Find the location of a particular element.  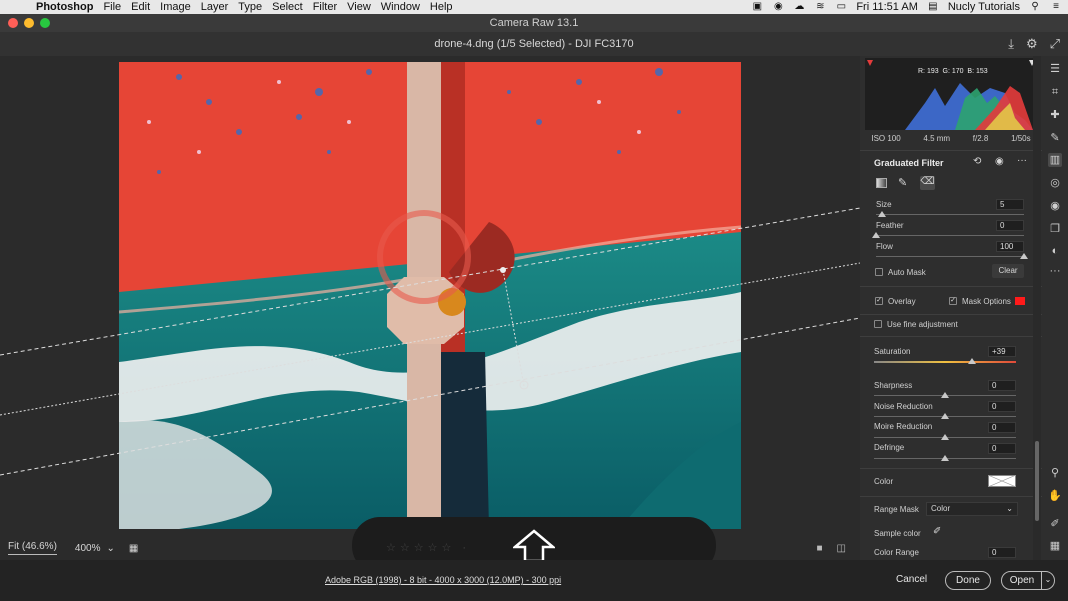

camera-icon: ▣ is located at coordinates (757, 7).